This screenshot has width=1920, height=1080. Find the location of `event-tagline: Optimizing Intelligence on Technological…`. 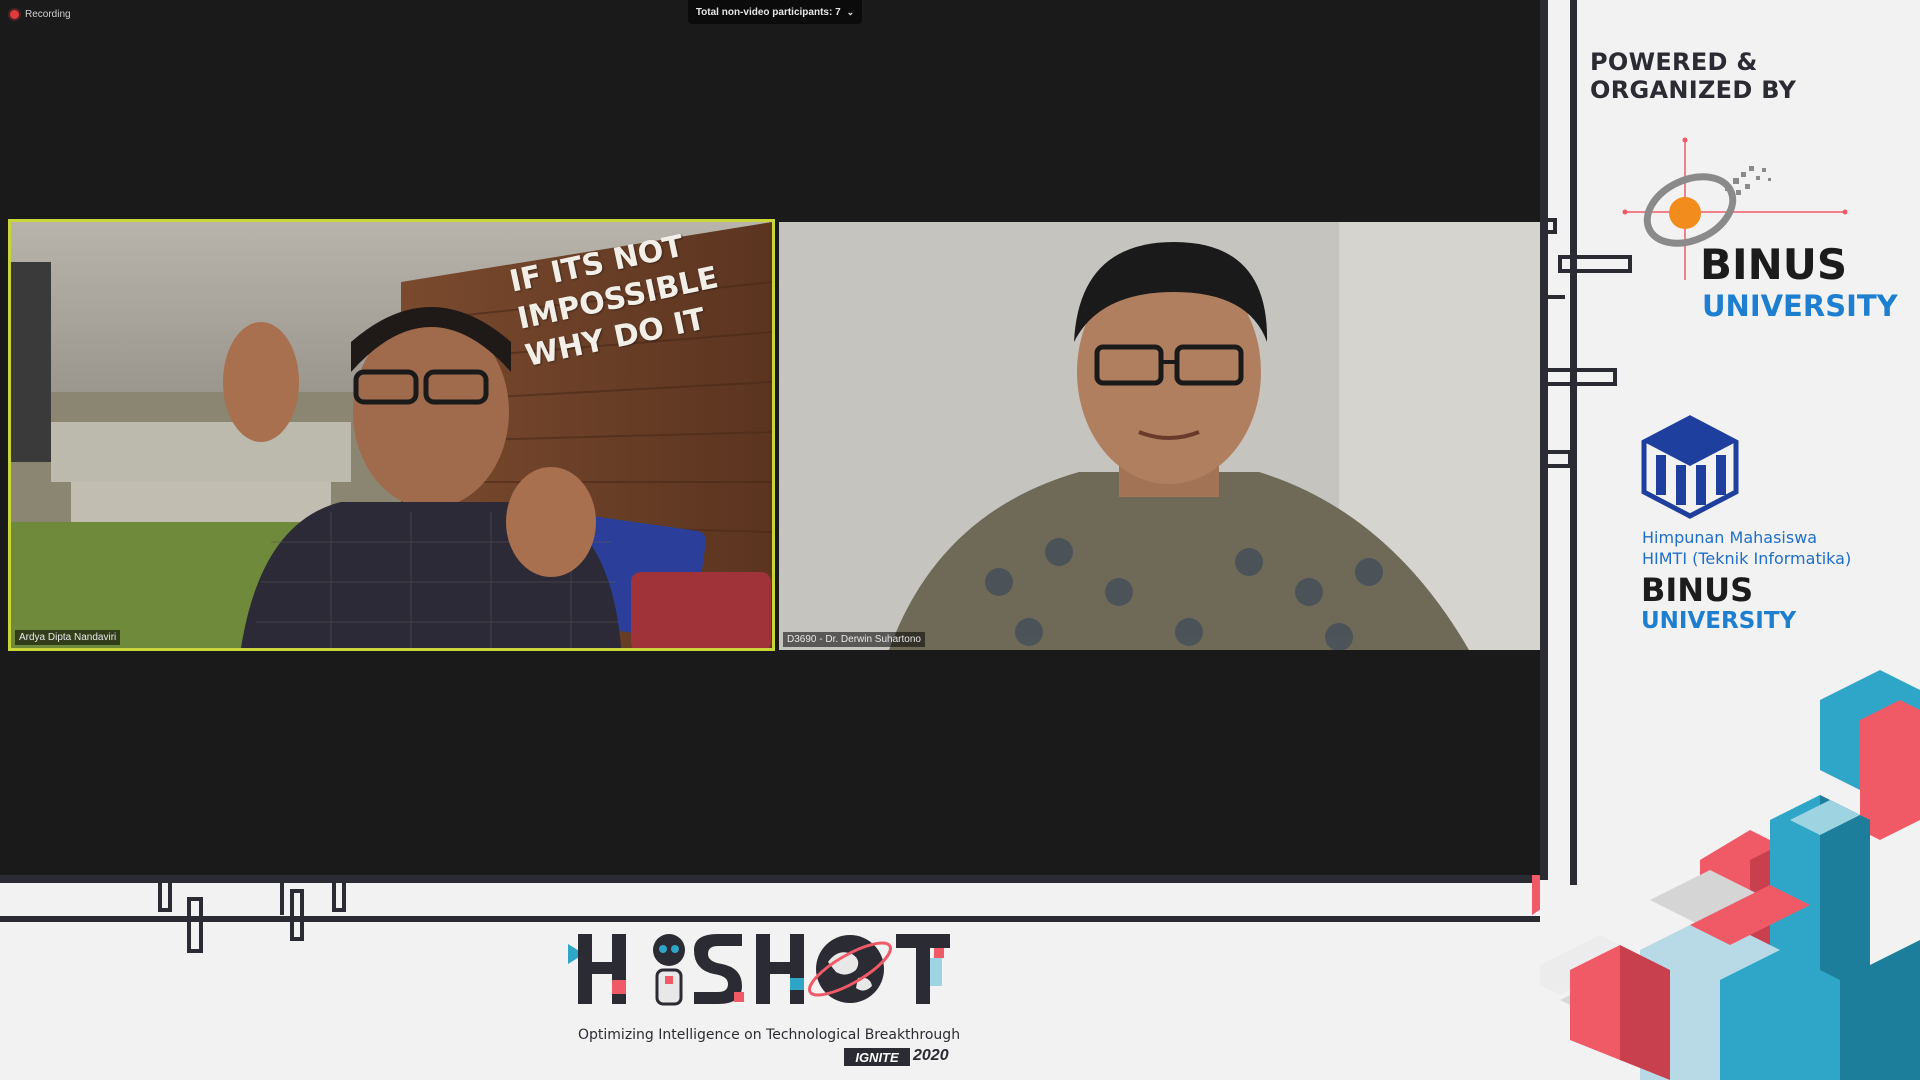

event-tagline: Optimizing Intelligence on Technological… is located at coordinates (769, 1035).